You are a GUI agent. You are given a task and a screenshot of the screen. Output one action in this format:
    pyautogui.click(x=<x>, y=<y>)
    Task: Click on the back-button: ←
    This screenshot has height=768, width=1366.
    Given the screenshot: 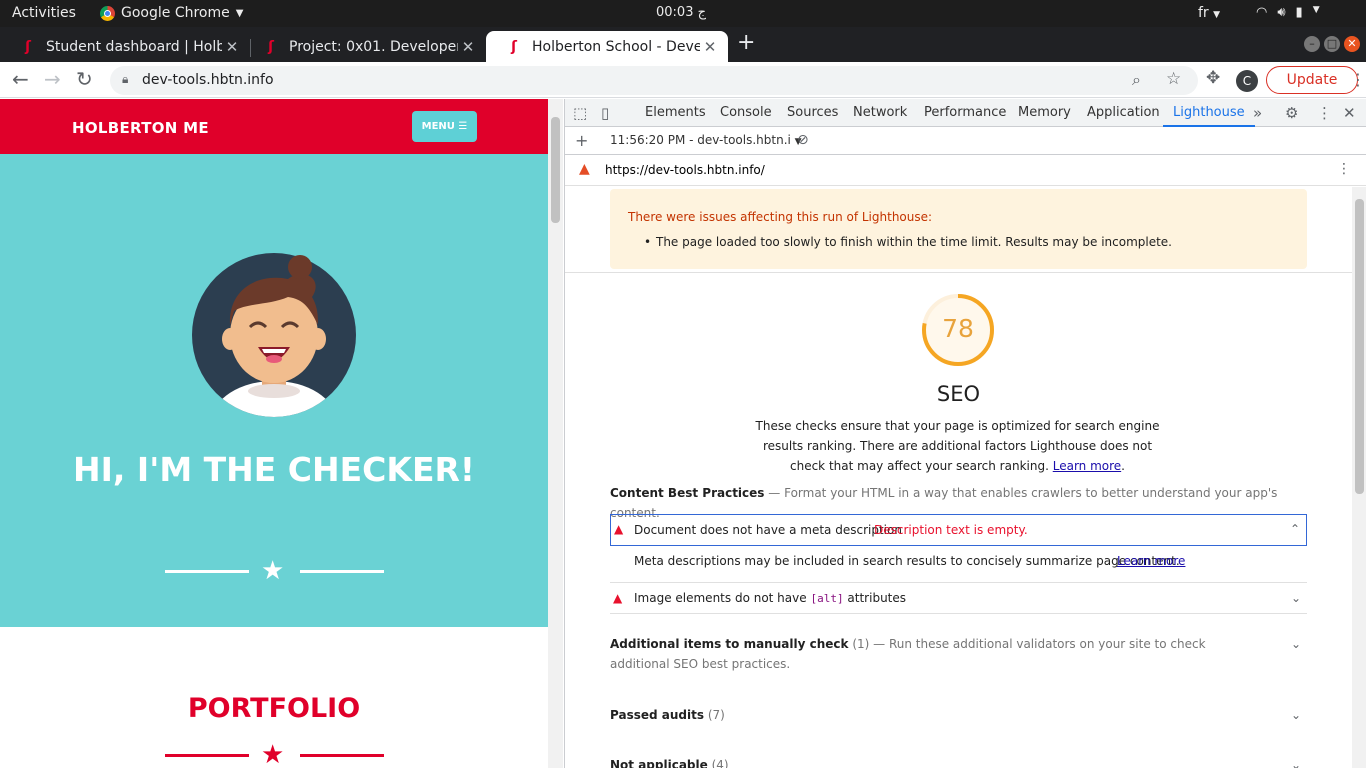 What is the action you would take?
    pyautogui.click(x=20, y=79)
    